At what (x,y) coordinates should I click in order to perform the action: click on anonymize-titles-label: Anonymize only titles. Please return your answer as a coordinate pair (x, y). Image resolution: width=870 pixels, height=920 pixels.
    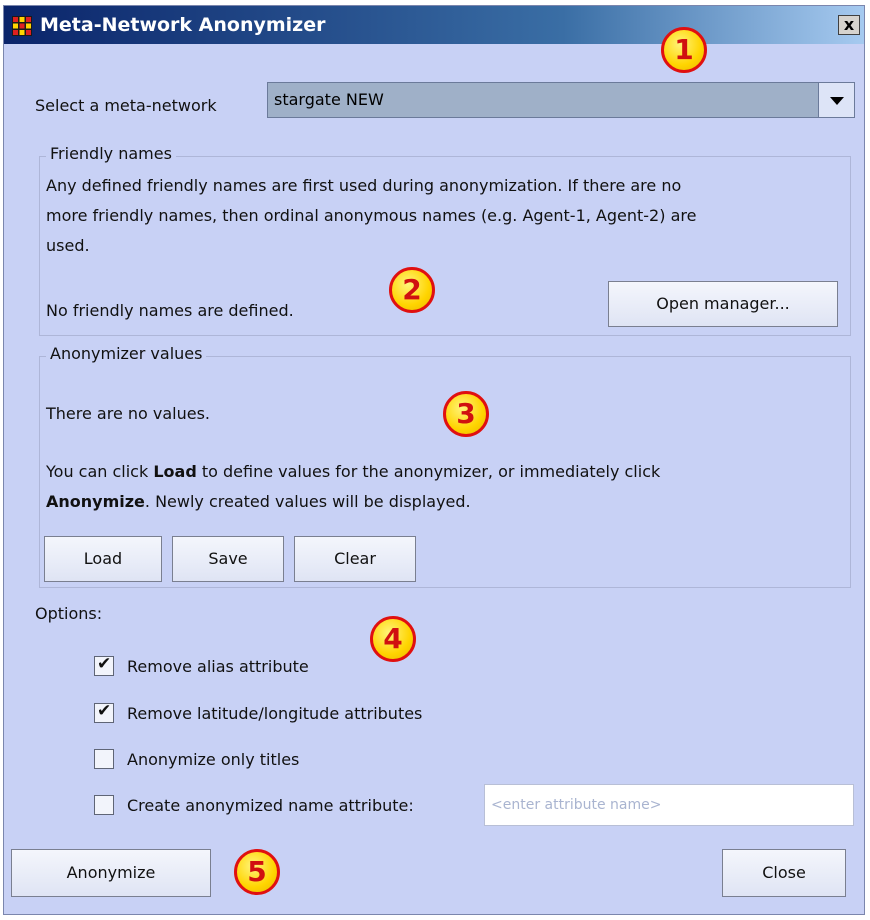
    Looking at the image, I should click on (213, 759).